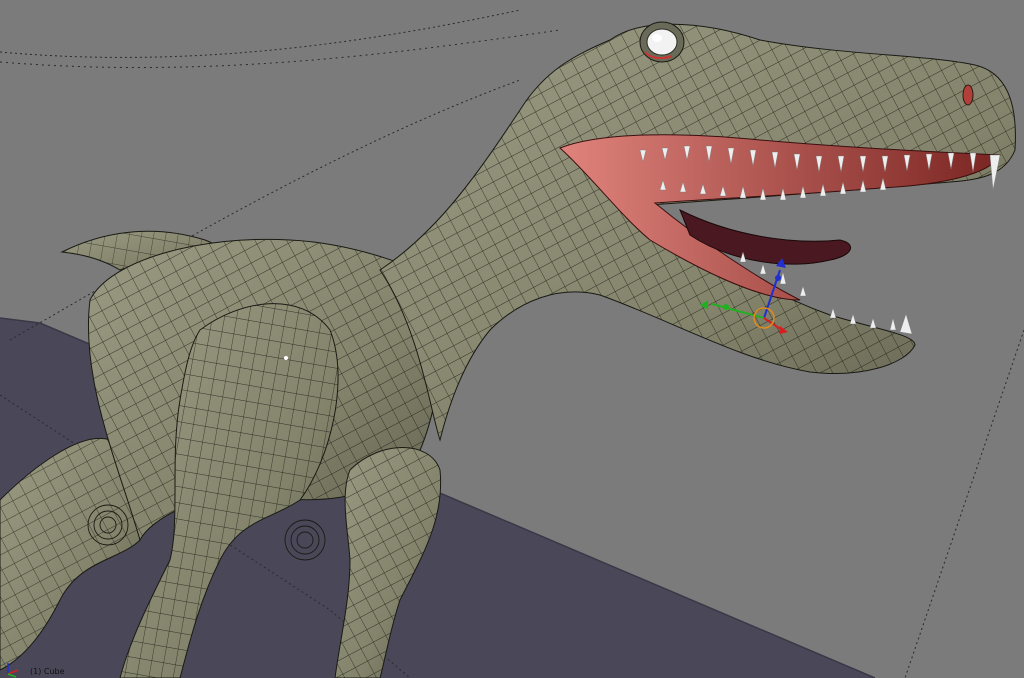 This screenshot has height=678, width=1024. Describe the element at coordinates (47, 671) in the screenshot. I see `active-object-label: (1) Cube` at that location.